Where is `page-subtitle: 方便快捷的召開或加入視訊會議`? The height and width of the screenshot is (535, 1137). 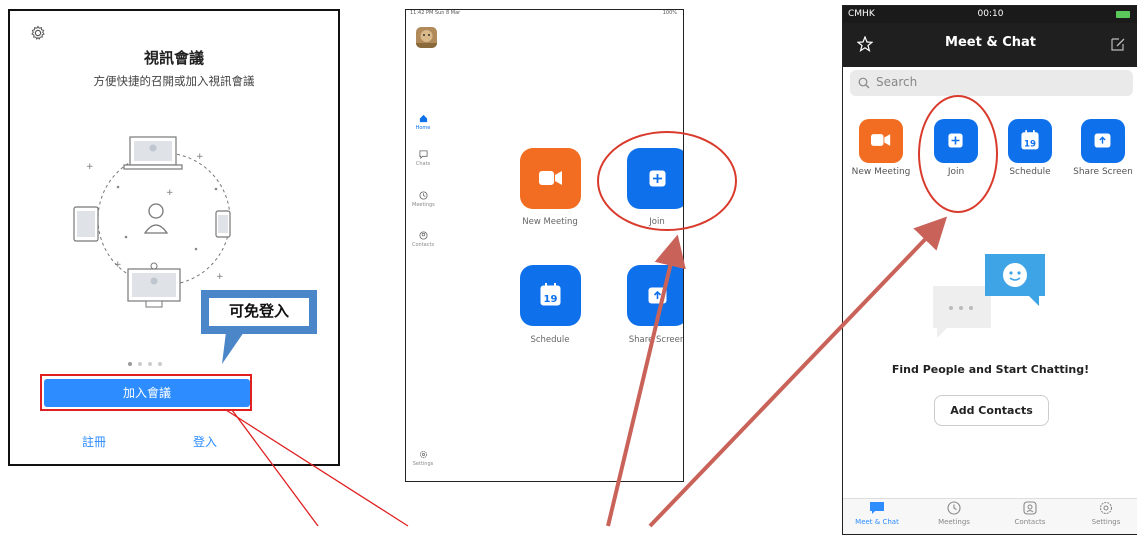 page-subtitle: 方便快捷的召開或加入視訊會議 is located at coordinates (174, 81).